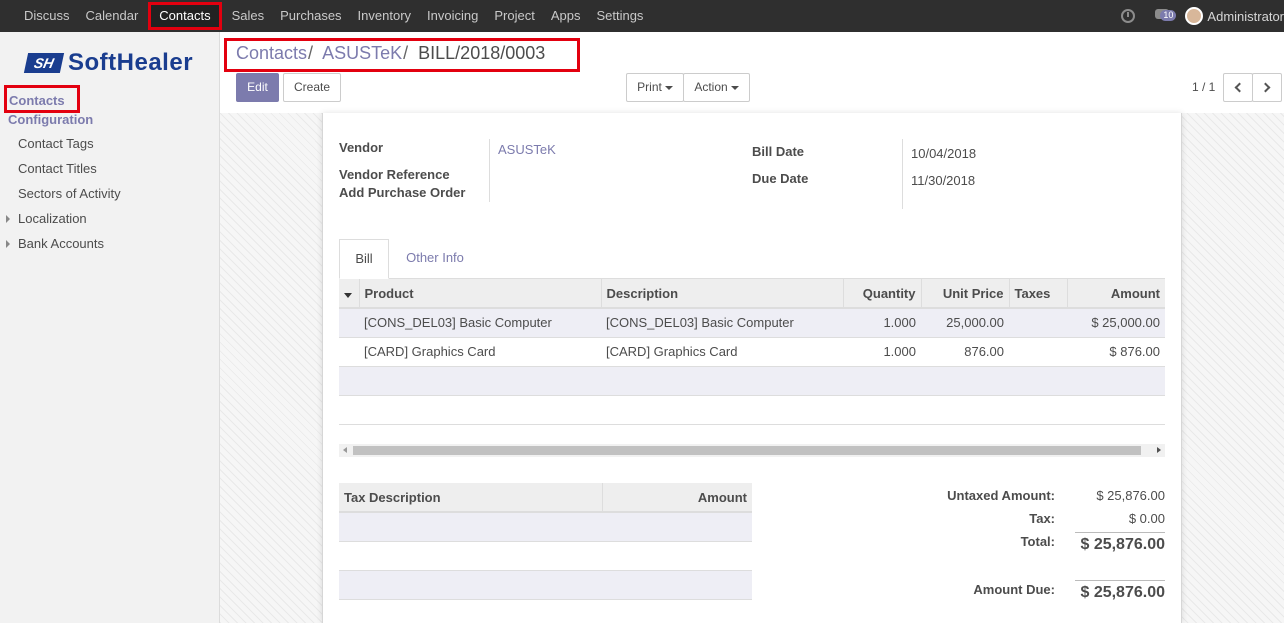 This screenshot has width=1284, height=623. What do you see at coordinates (310, 16) in the screenshot?
I see `menu-purchases: Purchases` at bounding box center [310, 16].